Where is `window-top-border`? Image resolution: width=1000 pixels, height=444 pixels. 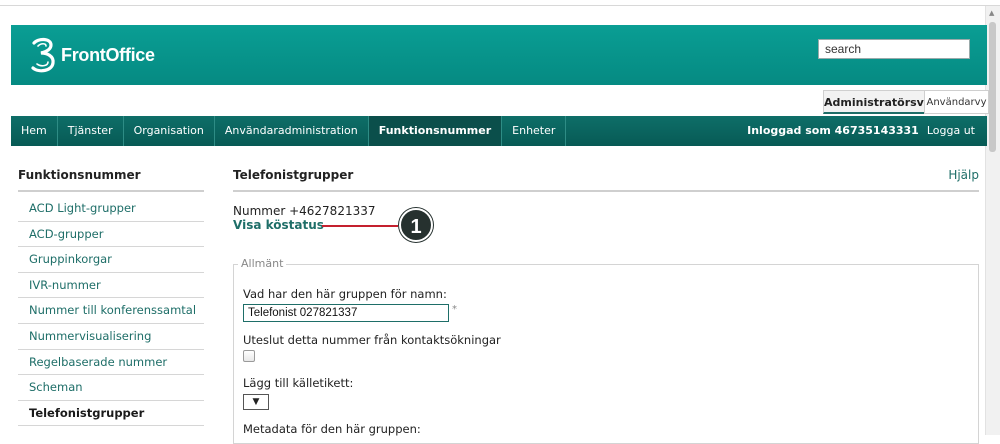 window-top-border is located at coordinates (500, 5).